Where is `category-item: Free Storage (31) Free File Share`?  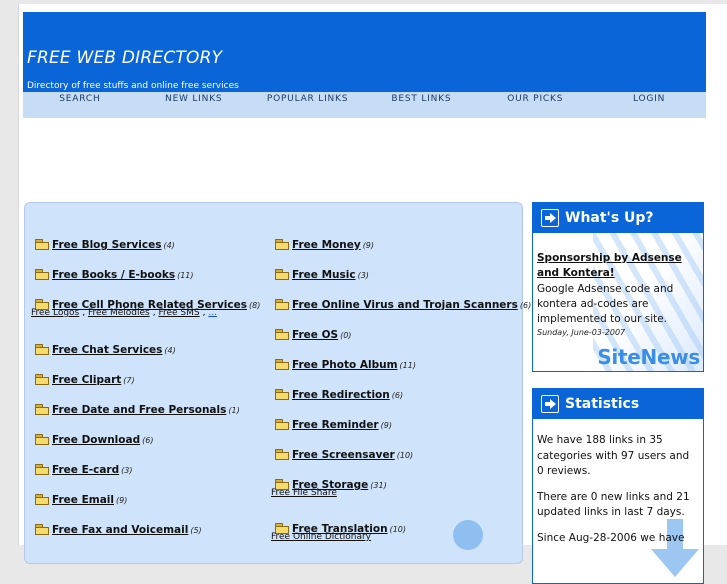 category-item: Free Storage (31) Free File Share is located at coordinates (329, 485).